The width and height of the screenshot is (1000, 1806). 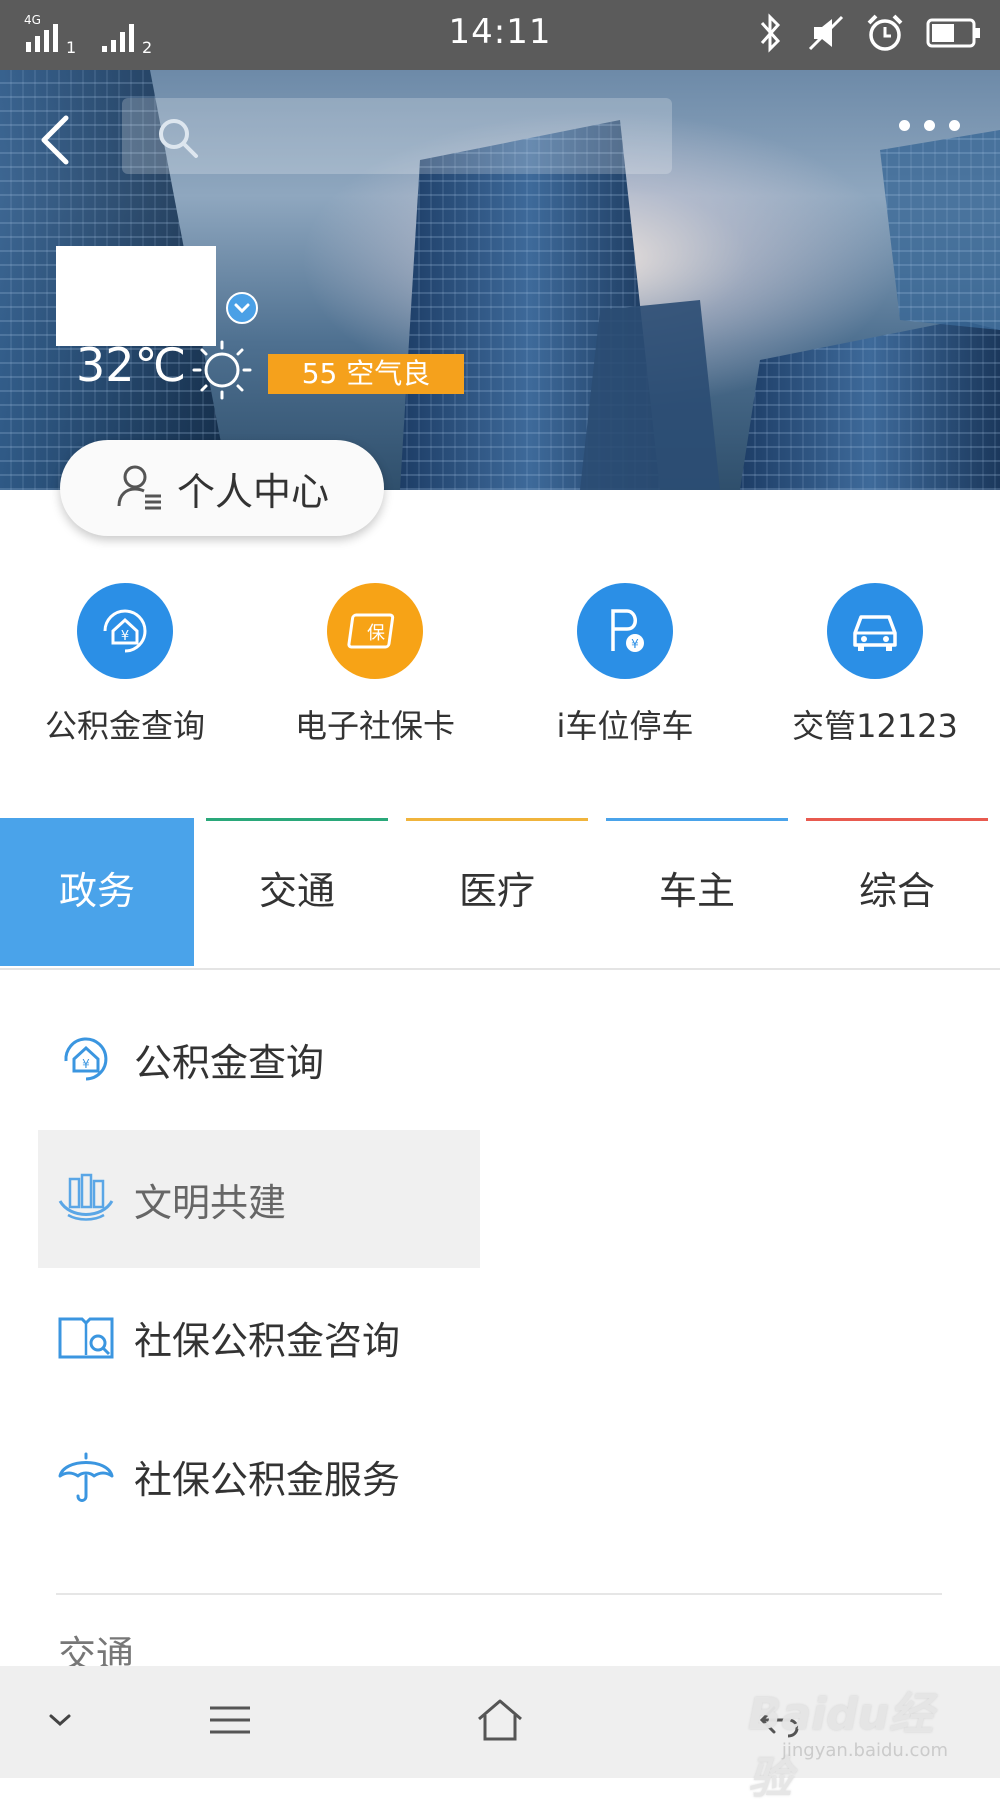 What do you see at coordinates (136, 296) in the screenshot?
I see `city-name-redacted` at bounding box center [136, 296].